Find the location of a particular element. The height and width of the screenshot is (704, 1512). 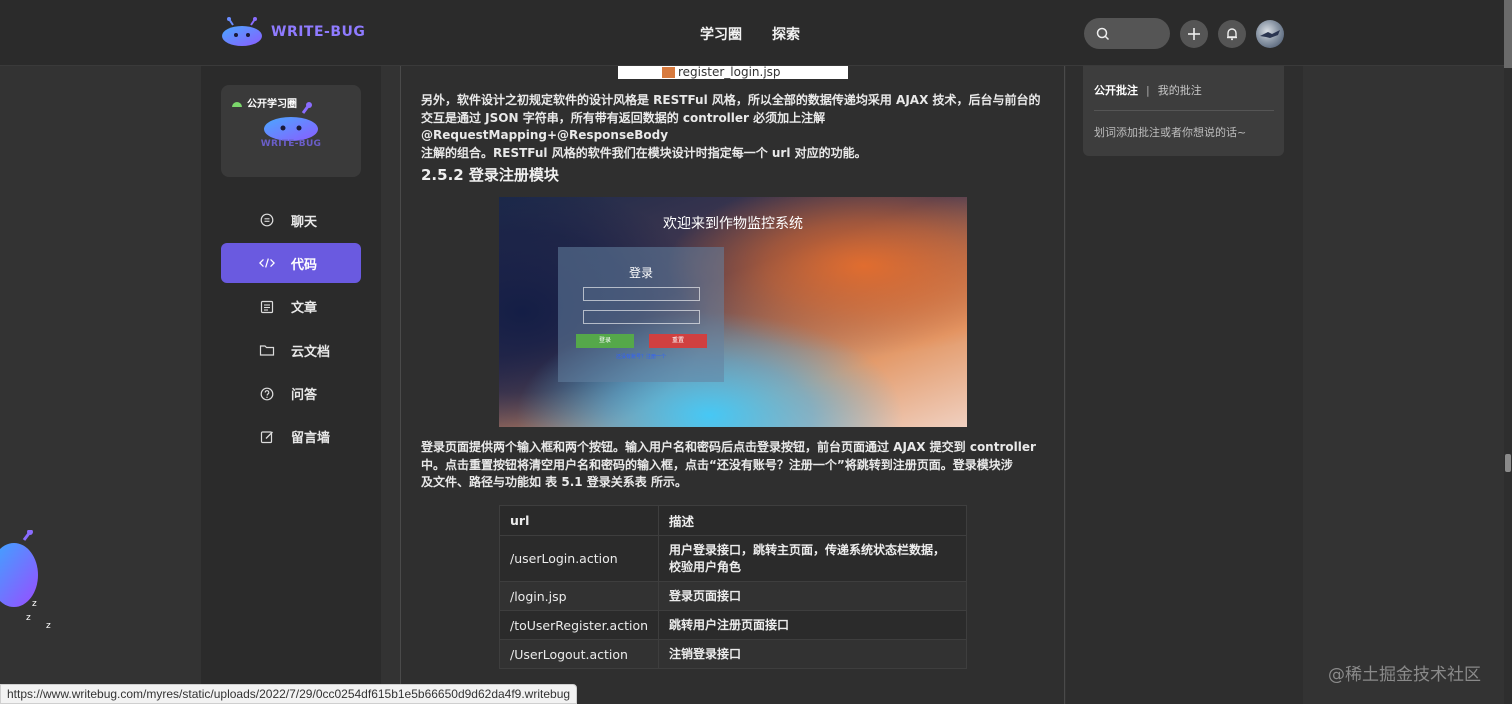

screenshot-password-field is located at coordinates (641, 317).